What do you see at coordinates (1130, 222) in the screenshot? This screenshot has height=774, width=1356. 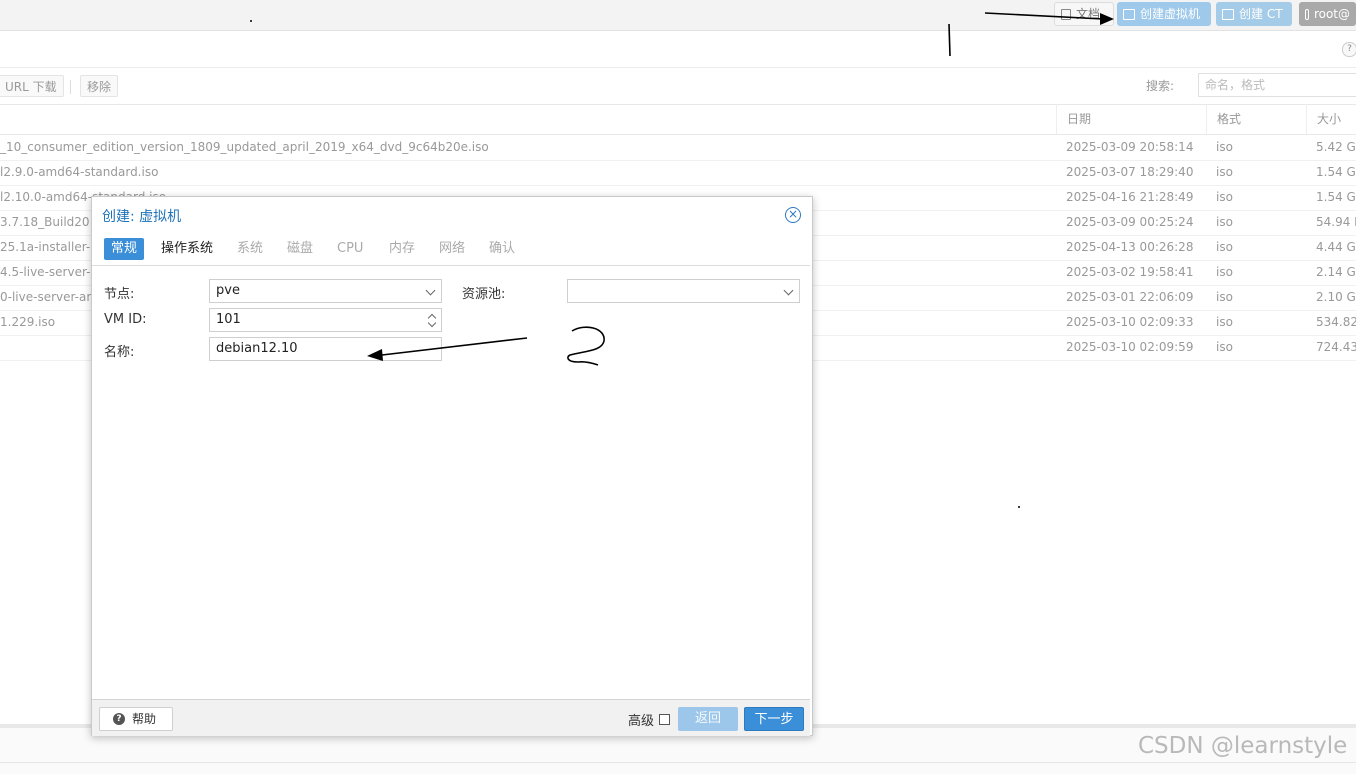 I see `row-date: 2025-03-09 00:25:24` at bounding box center [1130, 222].